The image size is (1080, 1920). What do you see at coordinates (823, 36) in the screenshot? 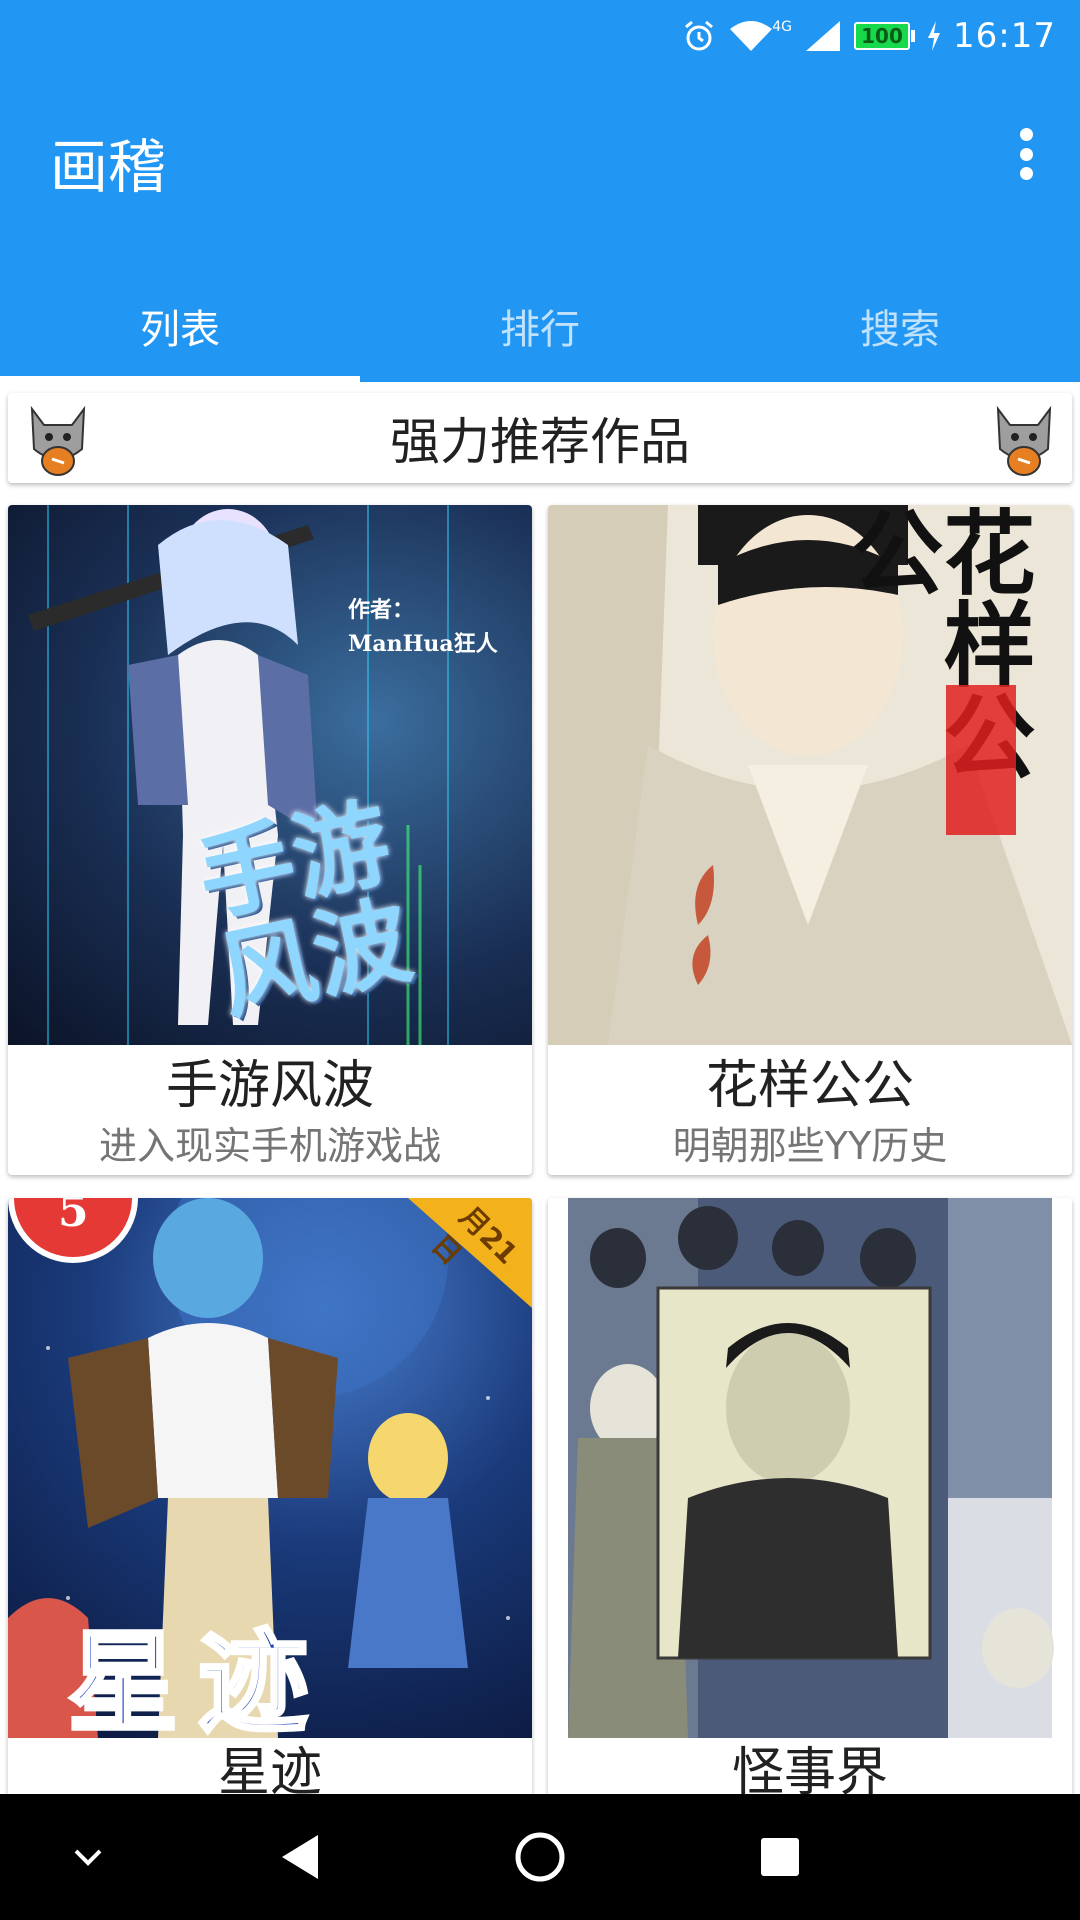
I see `signal-icon` at bounding box center [823, 36].